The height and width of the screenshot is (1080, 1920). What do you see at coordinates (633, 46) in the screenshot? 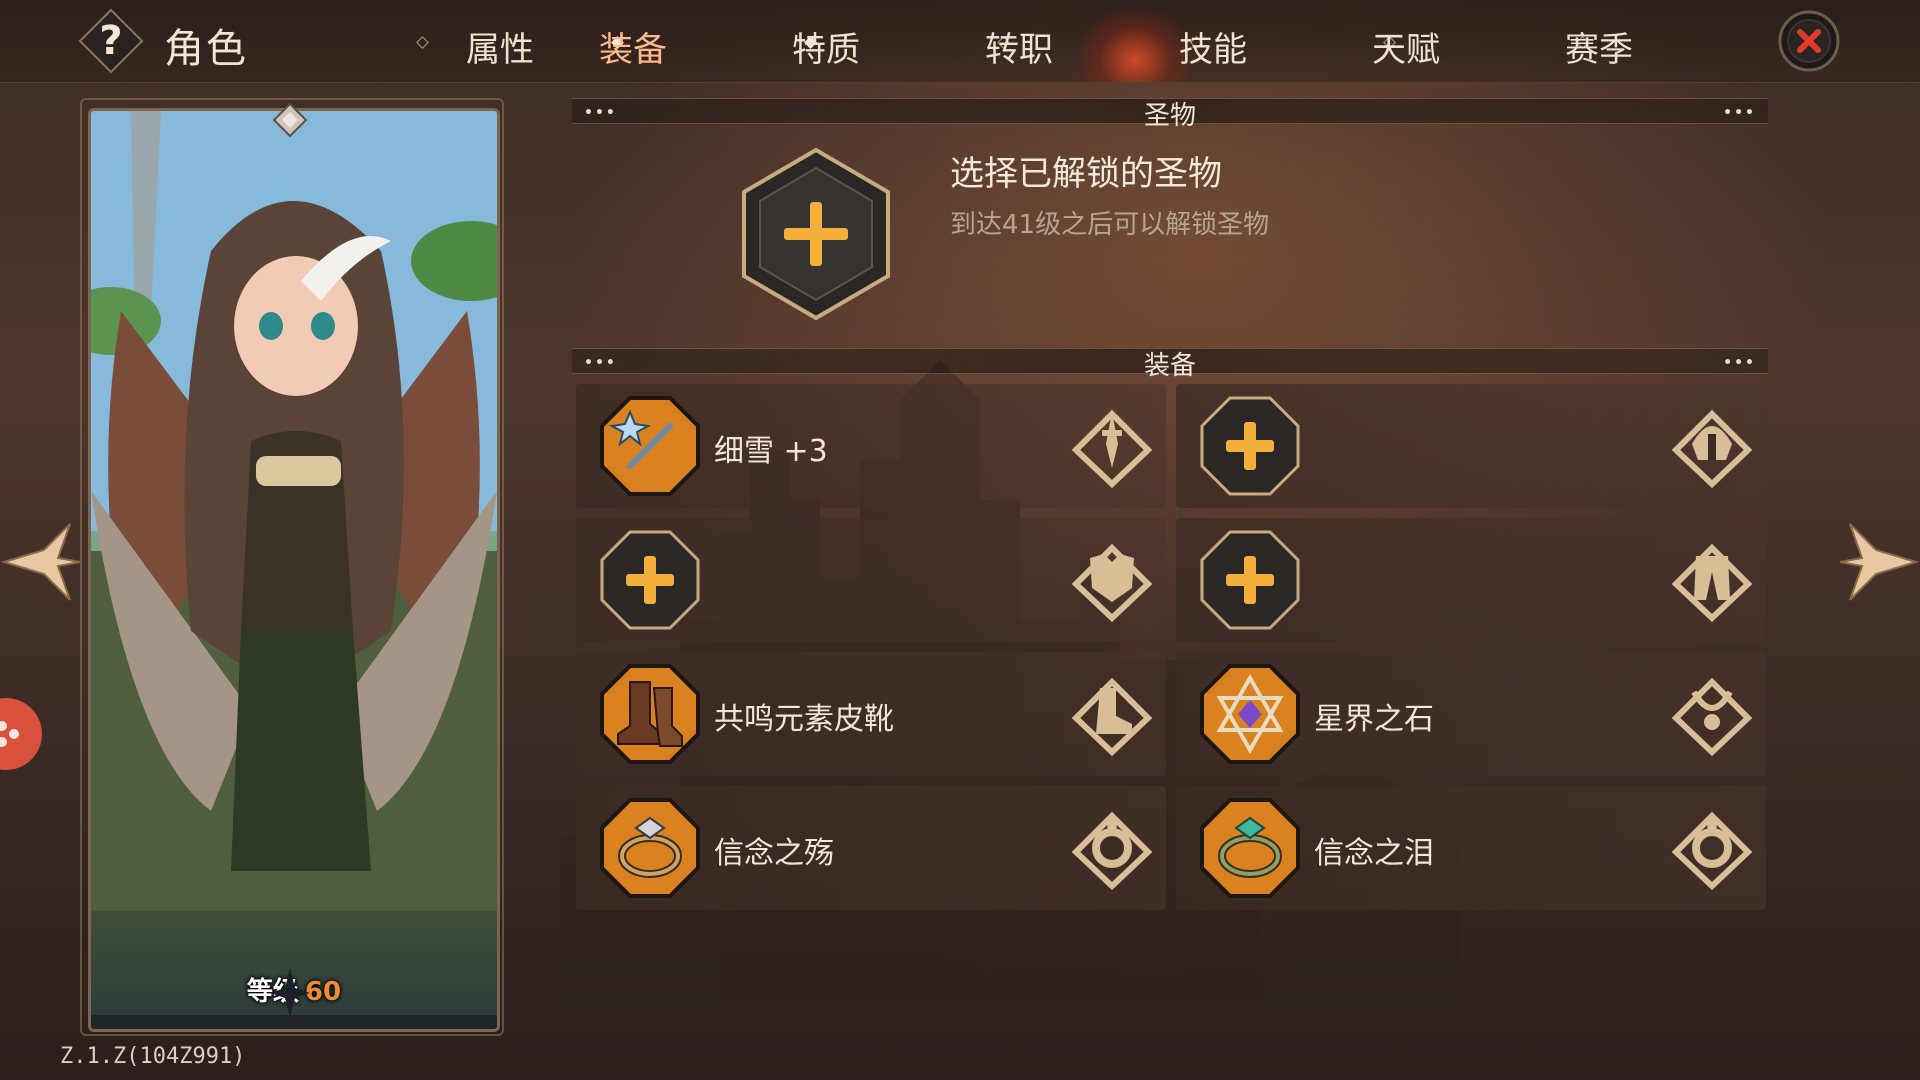
I see `tab-equipment: 装备` at bounding box center [633, 46].